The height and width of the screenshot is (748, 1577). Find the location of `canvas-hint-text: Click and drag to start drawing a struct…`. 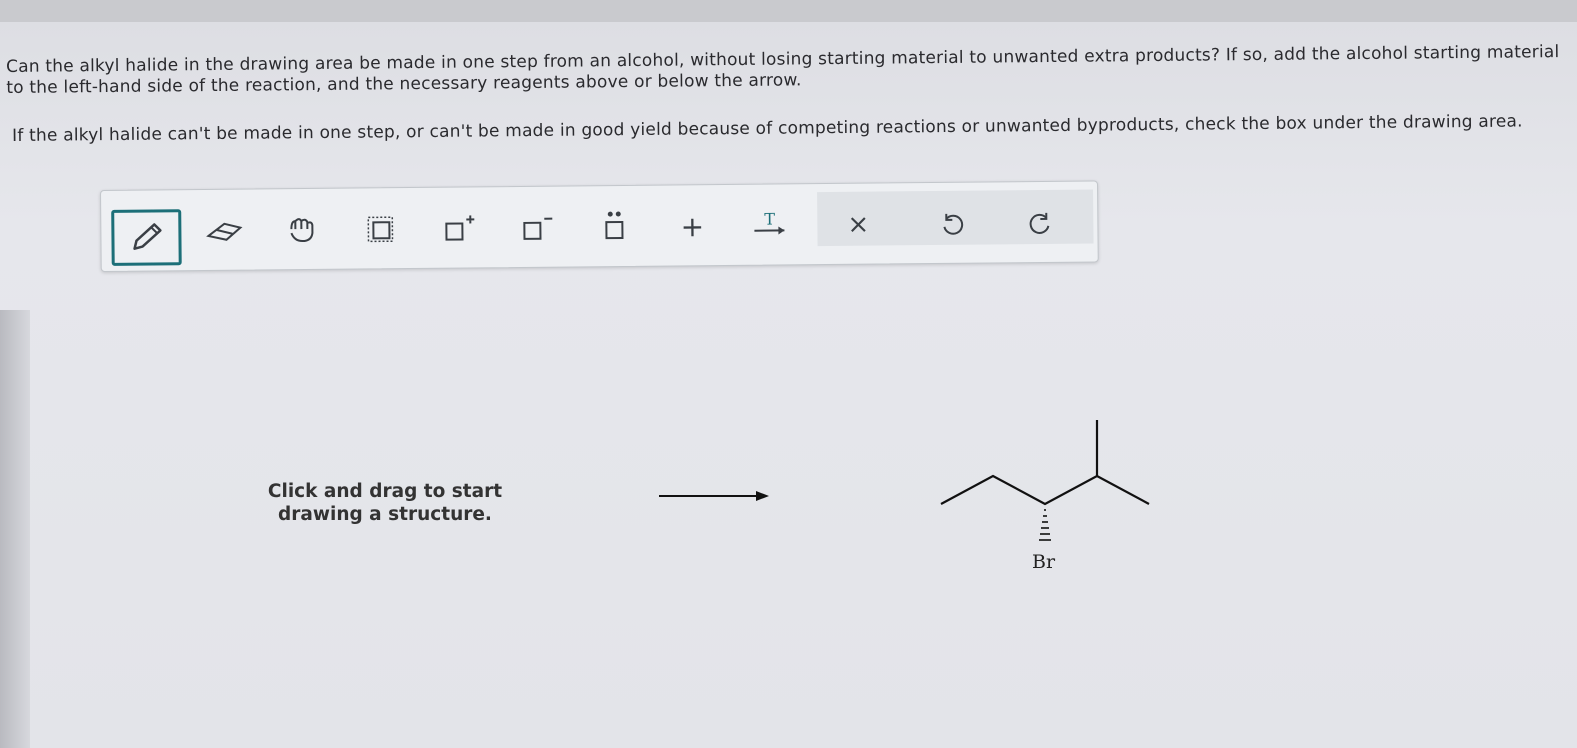

canvas-hint-text: Click and drag to start drawing a struct… is located at coordinates (385, 503).